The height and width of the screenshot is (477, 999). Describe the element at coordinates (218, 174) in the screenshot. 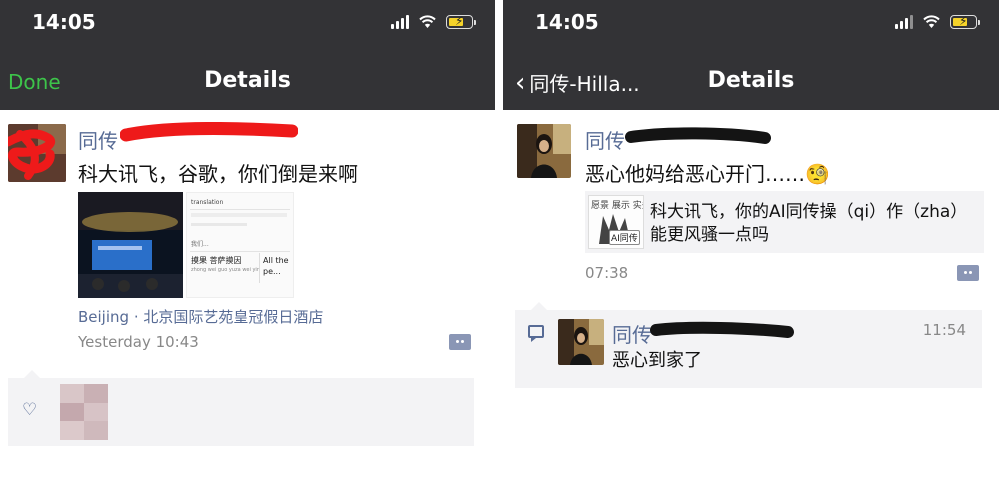

I see `post-text: 科大讯飞，谷歌，你们倒是来啊` at that location.